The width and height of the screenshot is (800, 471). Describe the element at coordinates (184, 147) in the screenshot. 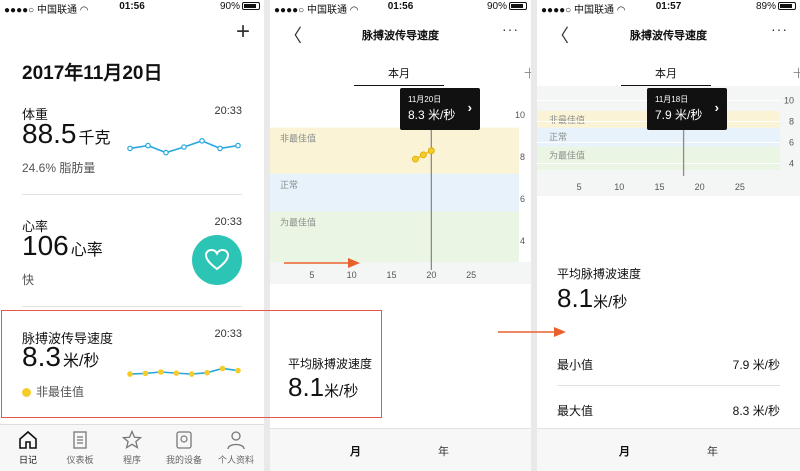

I see `weight-sparkline` at that location.